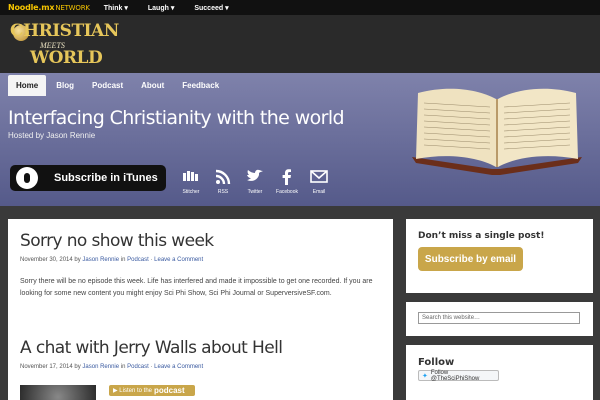  What do you see at coordinates (455, 375) in the screenshot?
I see `follow-label: Follow @TheSciPhiShow` at bounding box center [455, 375].